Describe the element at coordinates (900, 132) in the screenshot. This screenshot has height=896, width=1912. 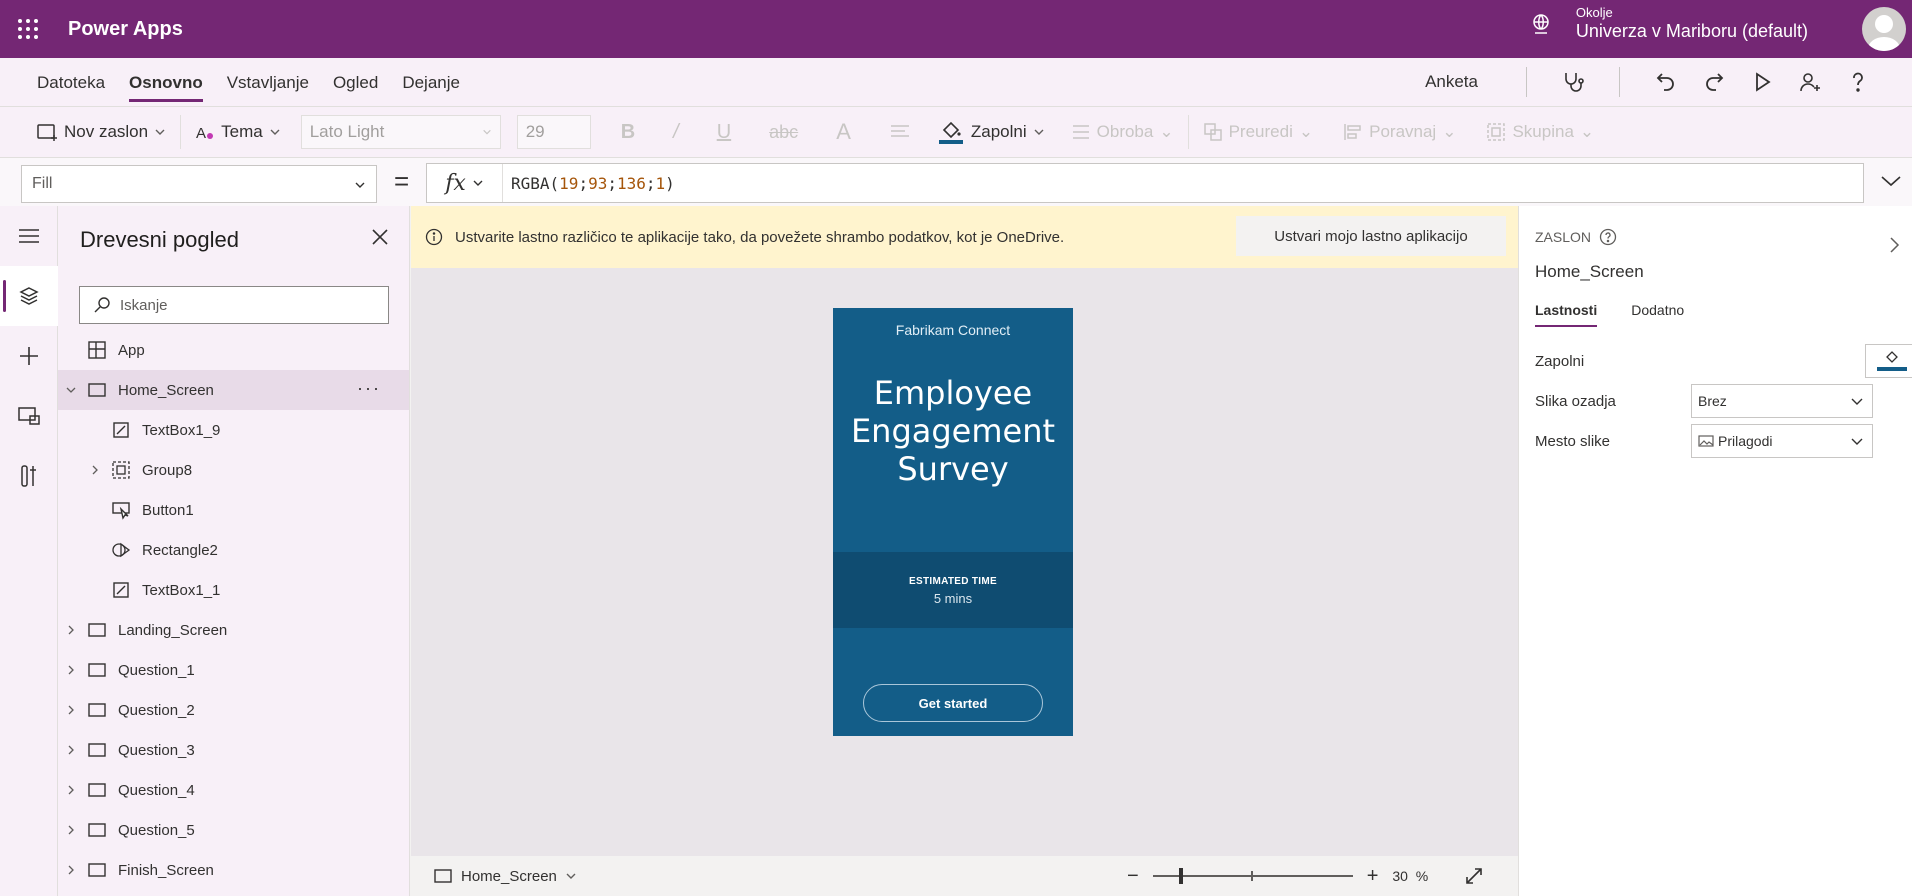
I see `text-align-icon` at that location.